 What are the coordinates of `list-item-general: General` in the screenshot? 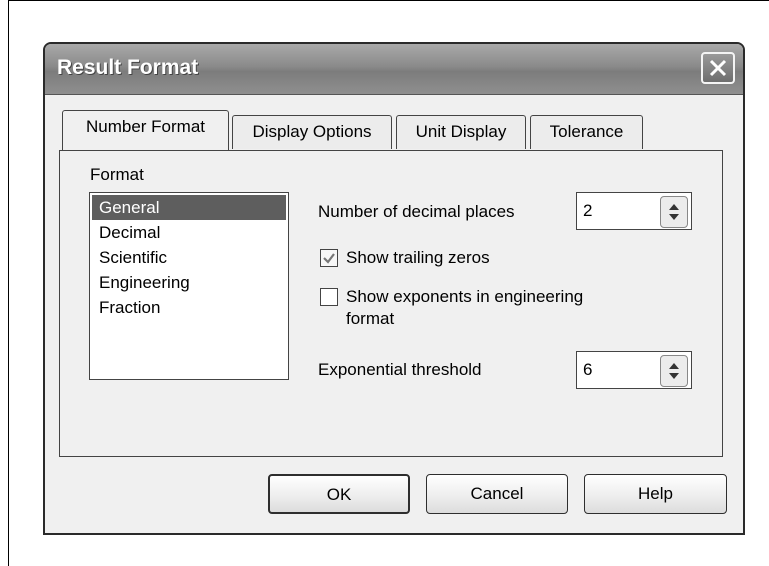 It's located at (189, 207).